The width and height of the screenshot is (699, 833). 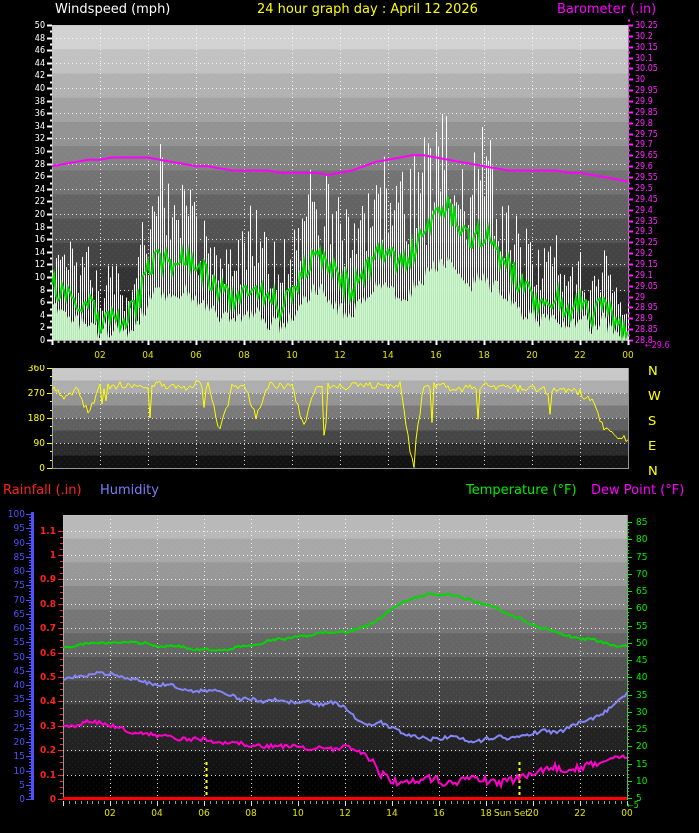 What do you see at coordinates (42, 490) in the screenshot?
I see `rainfall-axis-title: Rainfall (.in)` at bounding box center [42, 490].